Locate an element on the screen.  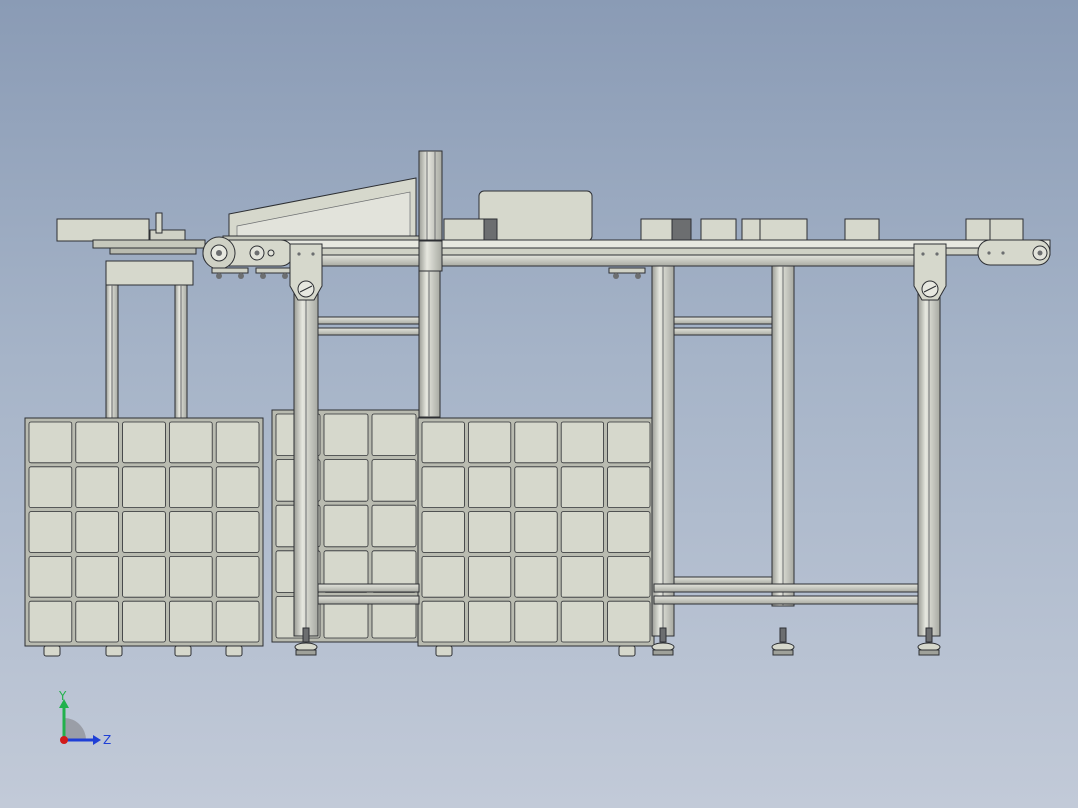
z-axis-arrowhead is located at coordinates (97, 740).